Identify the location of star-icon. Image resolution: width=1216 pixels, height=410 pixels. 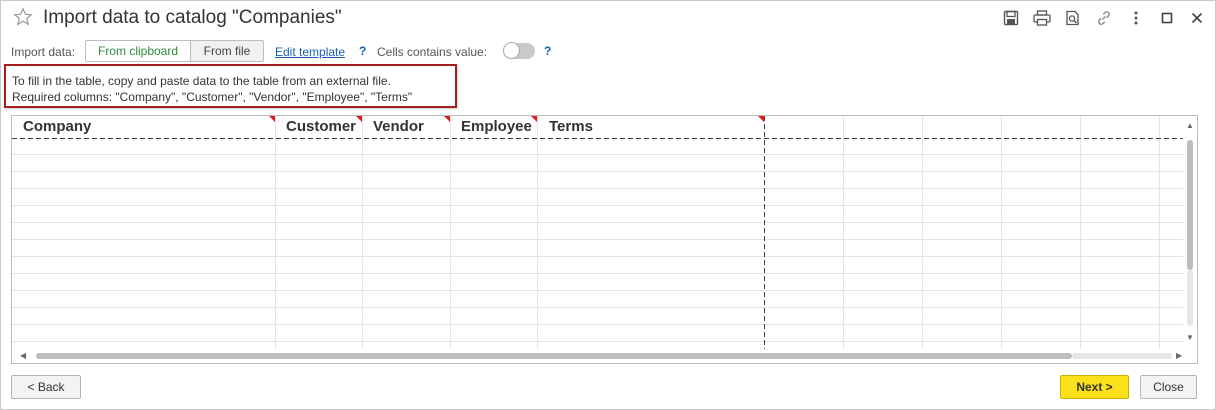
(23, 17).